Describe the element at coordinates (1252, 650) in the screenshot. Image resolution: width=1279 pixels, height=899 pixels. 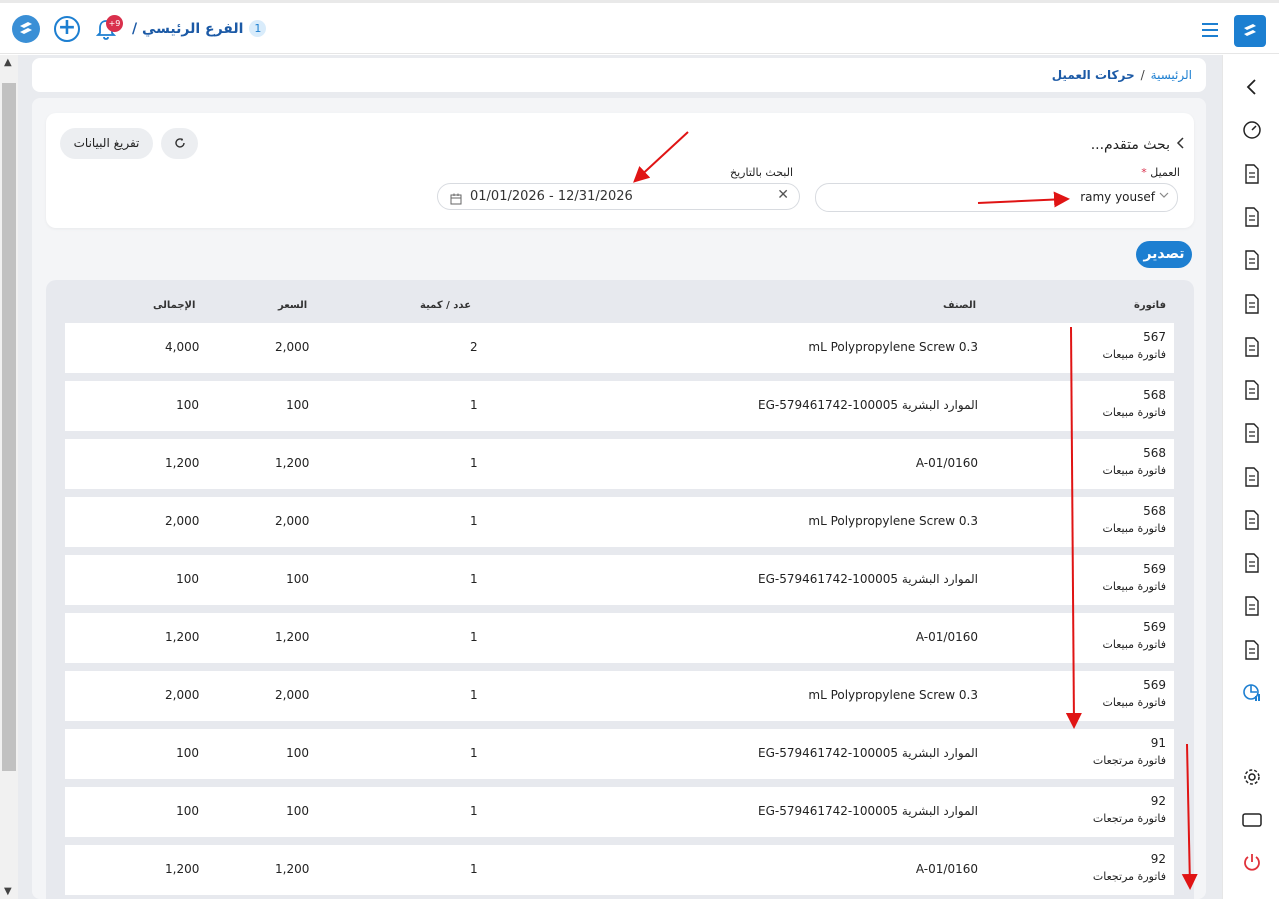
I see `document-user-icon` at that location.